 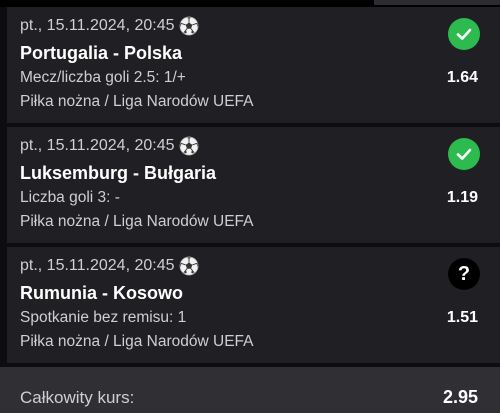 I want to click on question-icon: ?, so click(x=464, y=274).